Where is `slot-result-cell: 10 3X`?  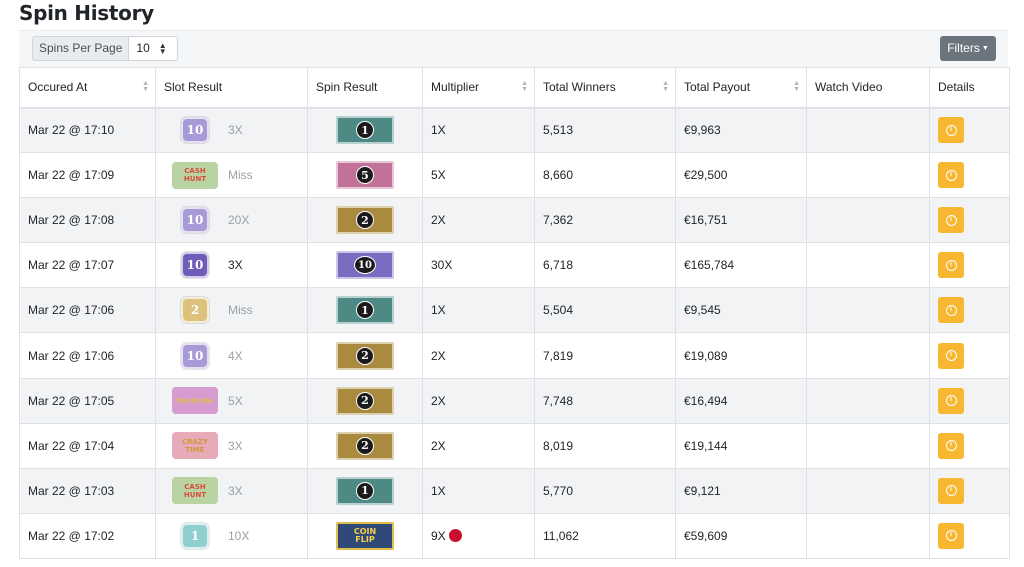
slot-result-cell: 10 3X is located at coordinates (231, 265).